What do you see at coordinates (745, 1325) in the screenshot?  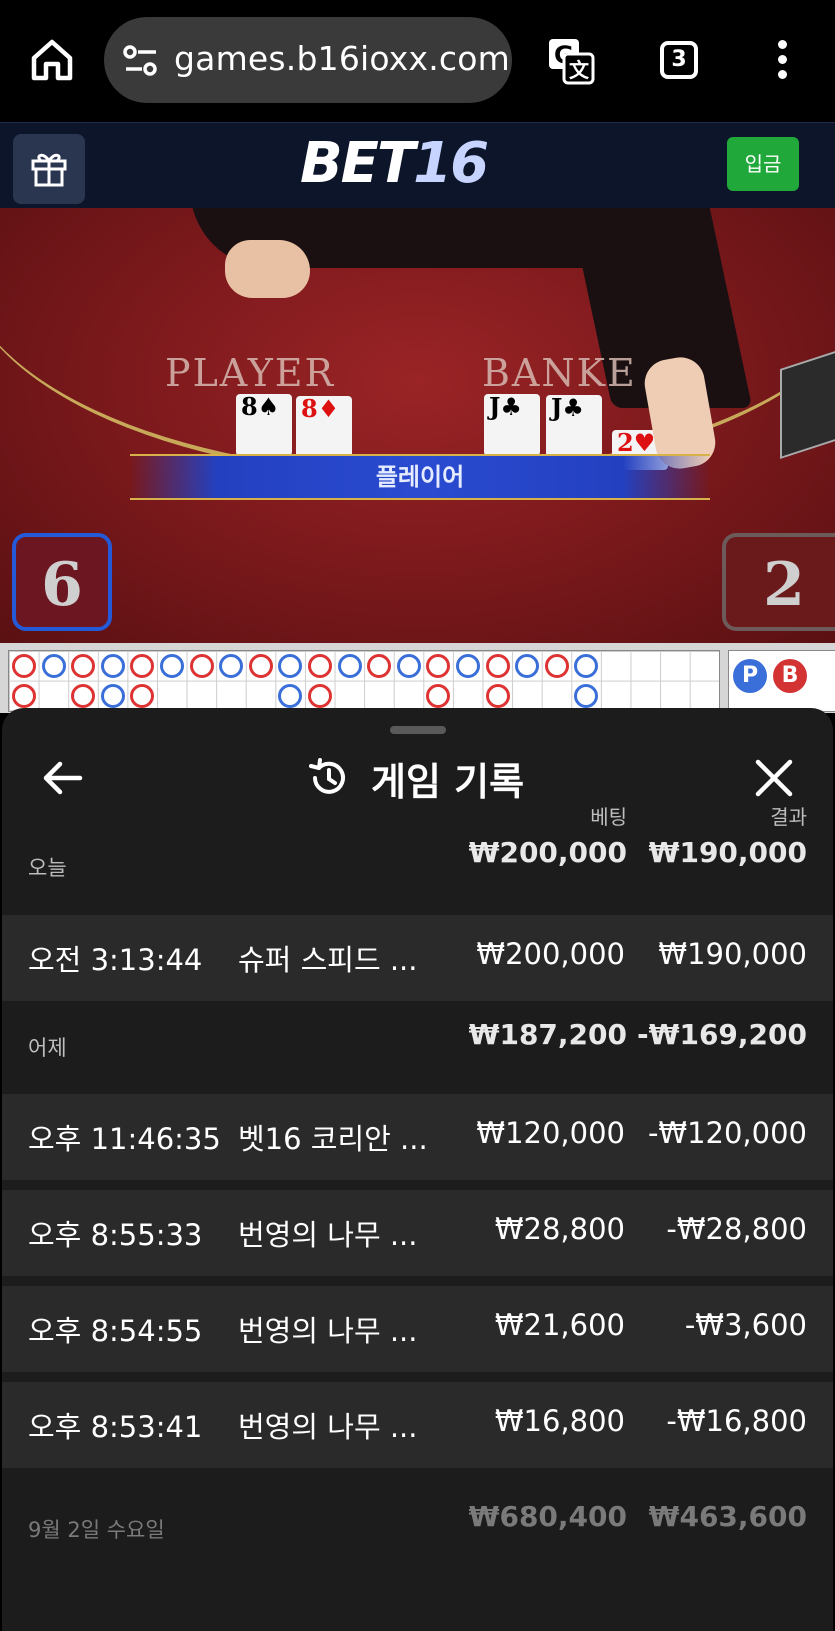 I see `row-result: -₩3,600` at bounding box center [745, 1325].